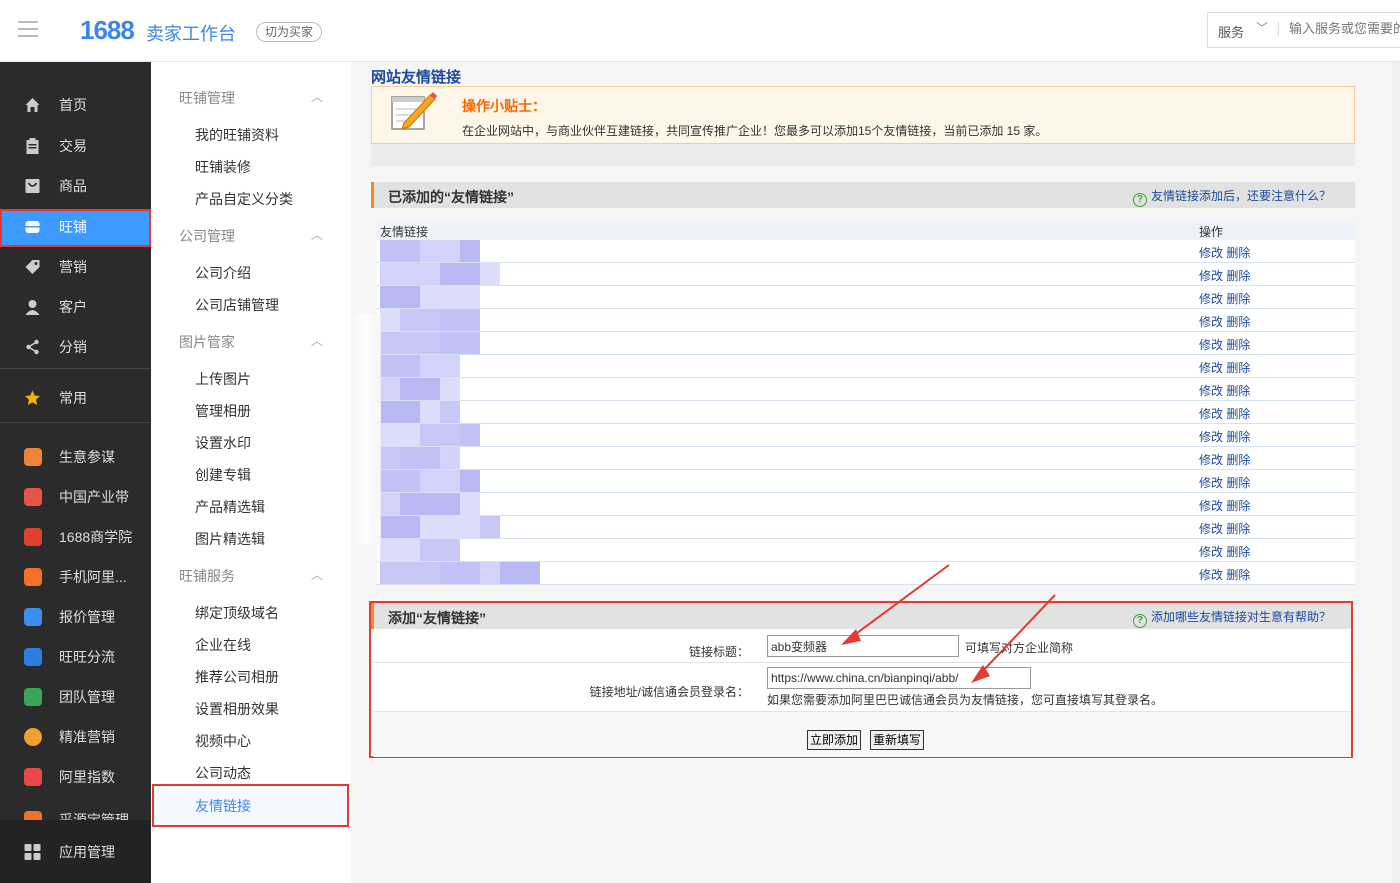  Describe the element at coordinates (223, 411) in the screenshot. I see `subnav-item: 管理相册` at that location.